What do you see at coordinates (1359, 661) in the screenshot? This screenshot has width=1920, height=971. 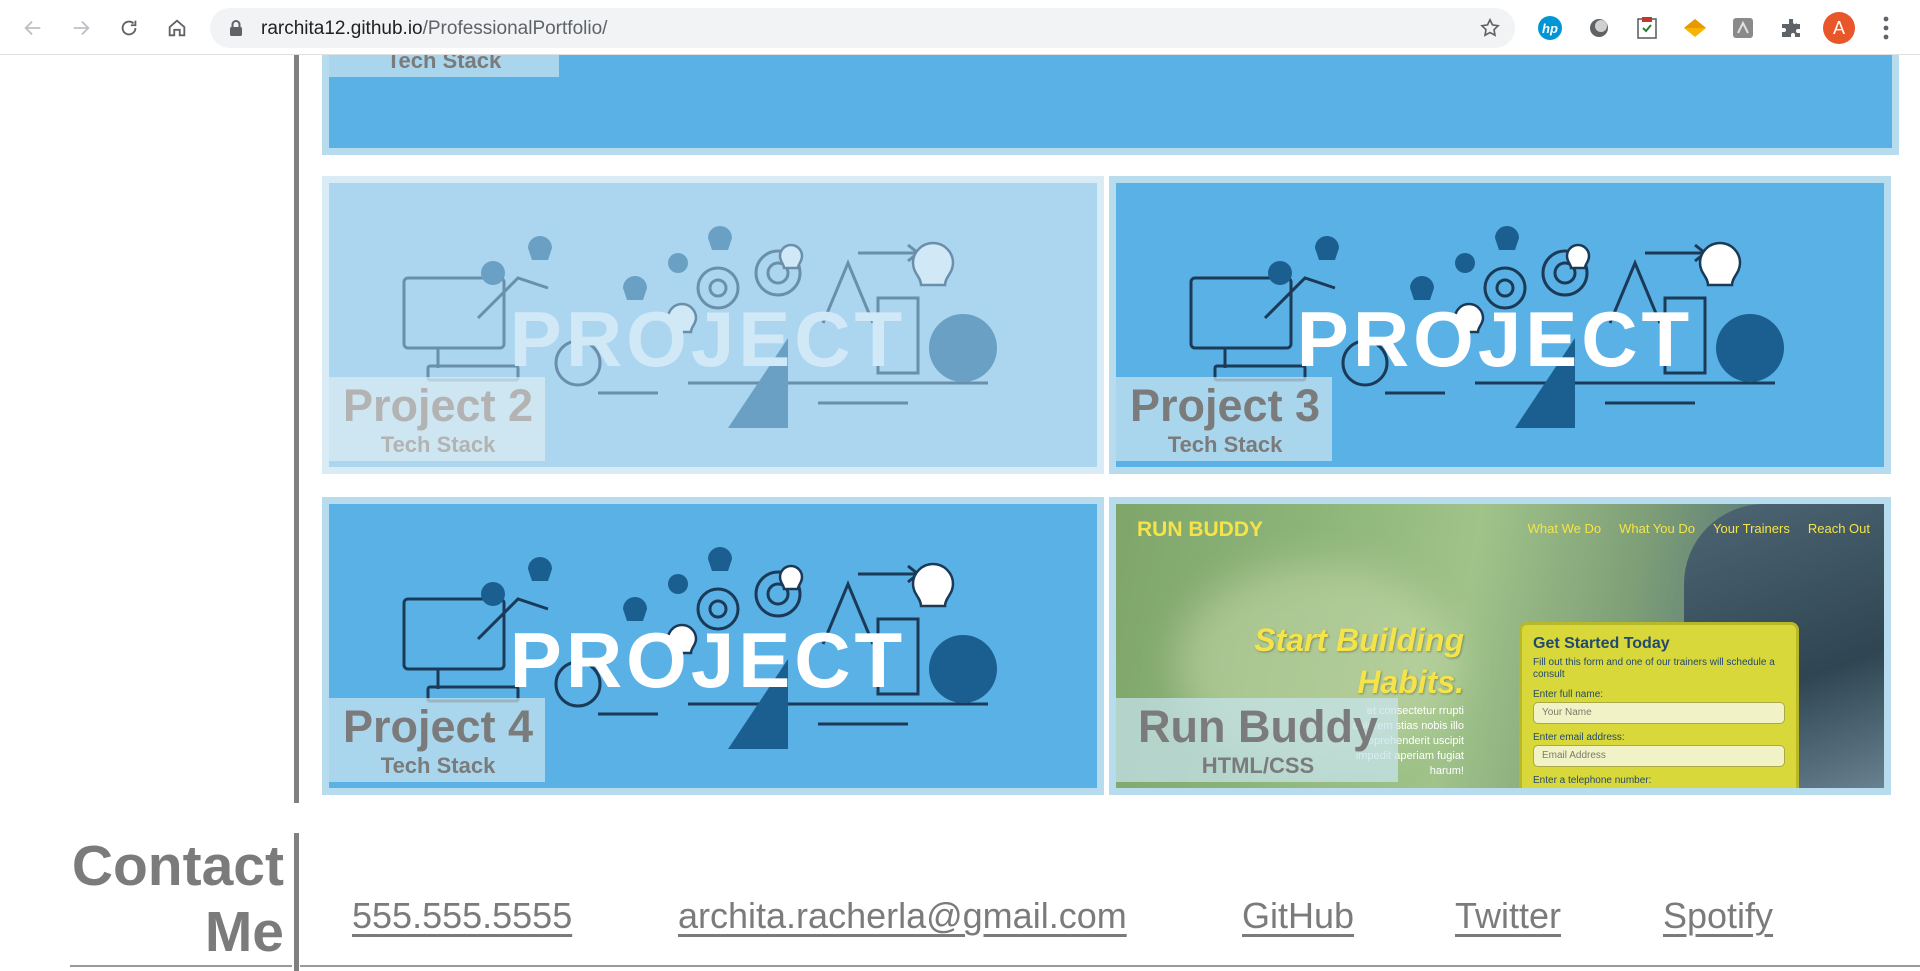 I see `run-buddy-hero: Start Building Habits.` at bounding box center [1359, 661].